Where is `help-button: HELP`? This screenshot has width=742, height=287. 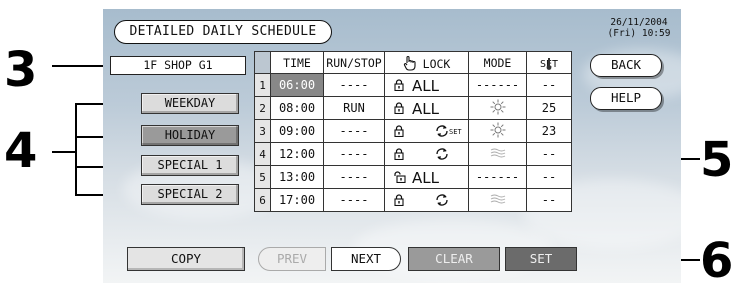
help-button: HELP is located at coordinates (626, 98).